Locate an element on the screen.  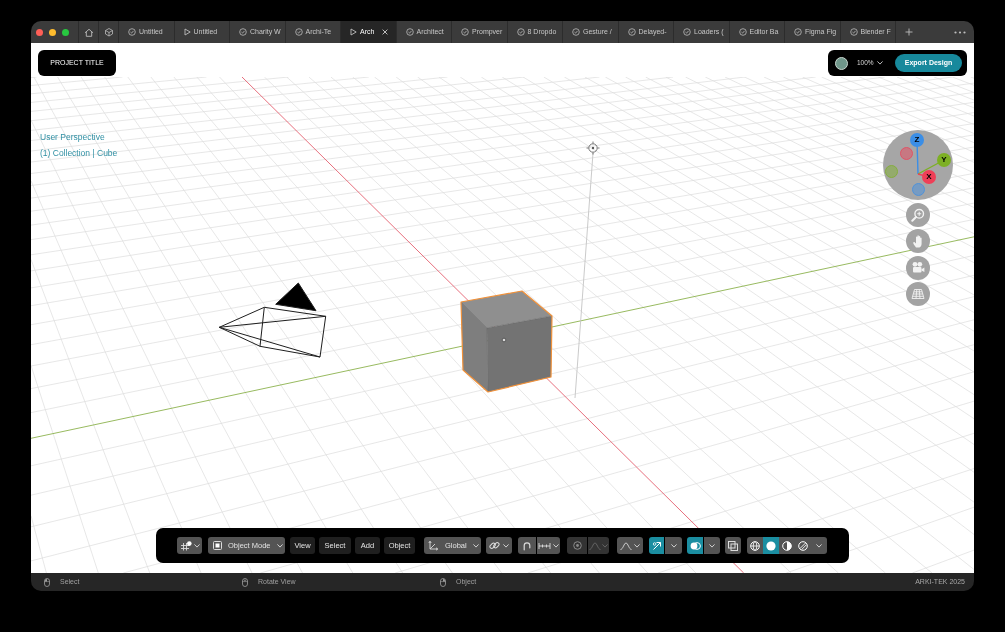
maximize-window-button is located at coordinates (65, 32).